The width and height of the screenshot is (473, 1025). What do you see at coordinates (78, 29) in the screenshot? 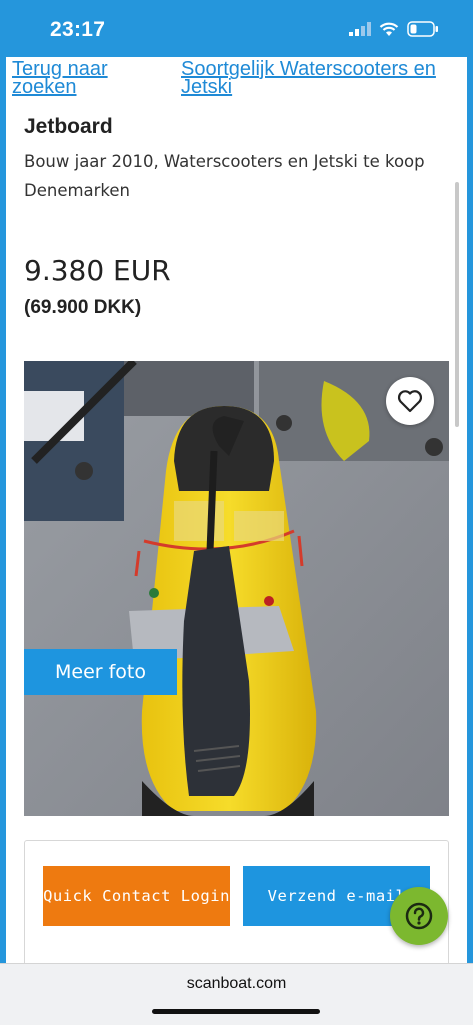
I see `status-time: 23:17` at bounding box center [78, 29].